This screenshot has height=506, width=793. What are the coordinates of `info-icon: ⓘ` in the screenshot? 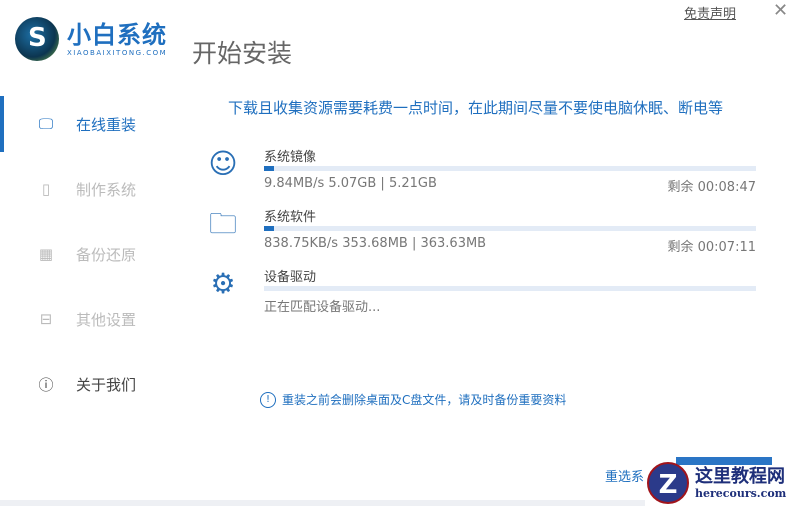 It's located at (46, 384).